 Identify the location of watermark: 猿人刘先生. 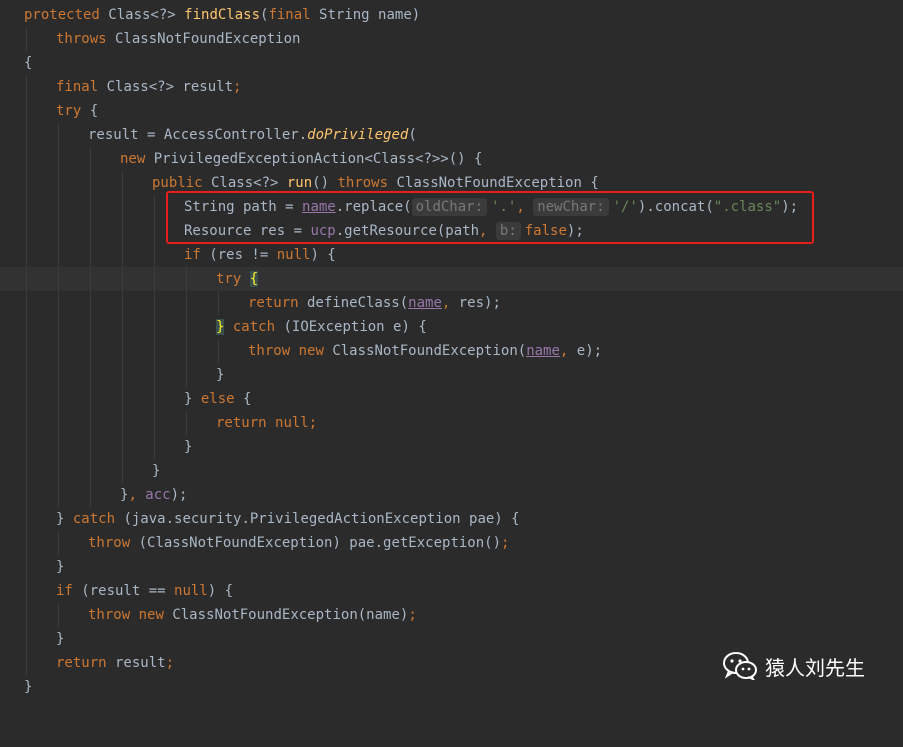
(794, 666).